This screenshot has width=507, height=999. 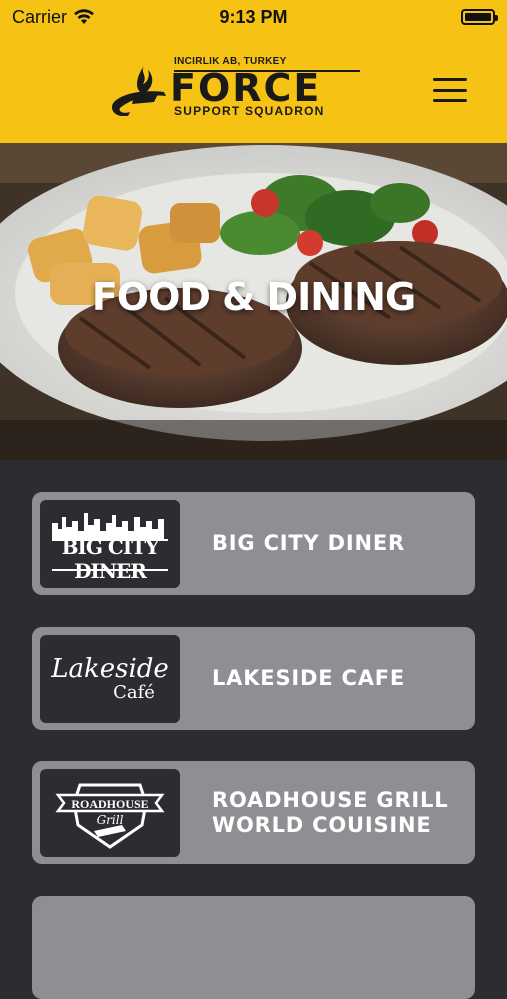 What do you see at coordinates (84, 16) in the screenshot?
I see `wifi-icon` at bounding box center [84, 16].